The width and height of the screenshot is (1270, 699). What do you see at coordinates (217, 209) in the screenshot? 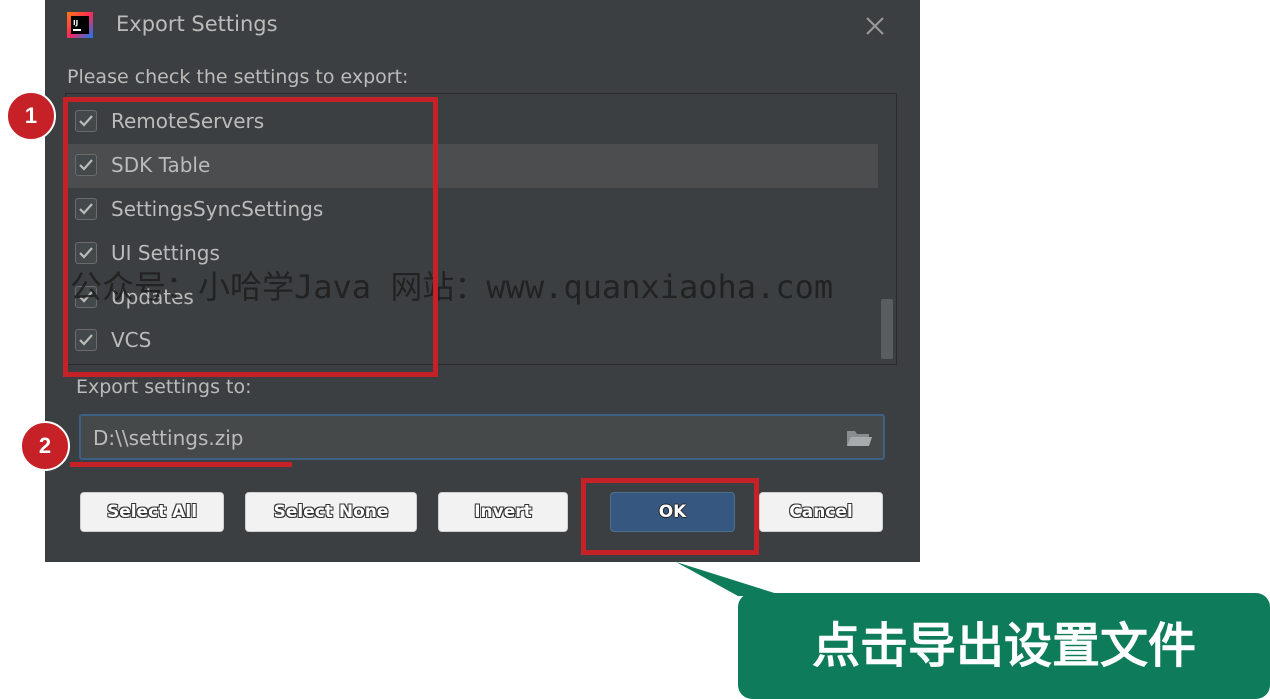
I see `list-item-label: SettingsSyncSettings` at bounding box center [217, 209].